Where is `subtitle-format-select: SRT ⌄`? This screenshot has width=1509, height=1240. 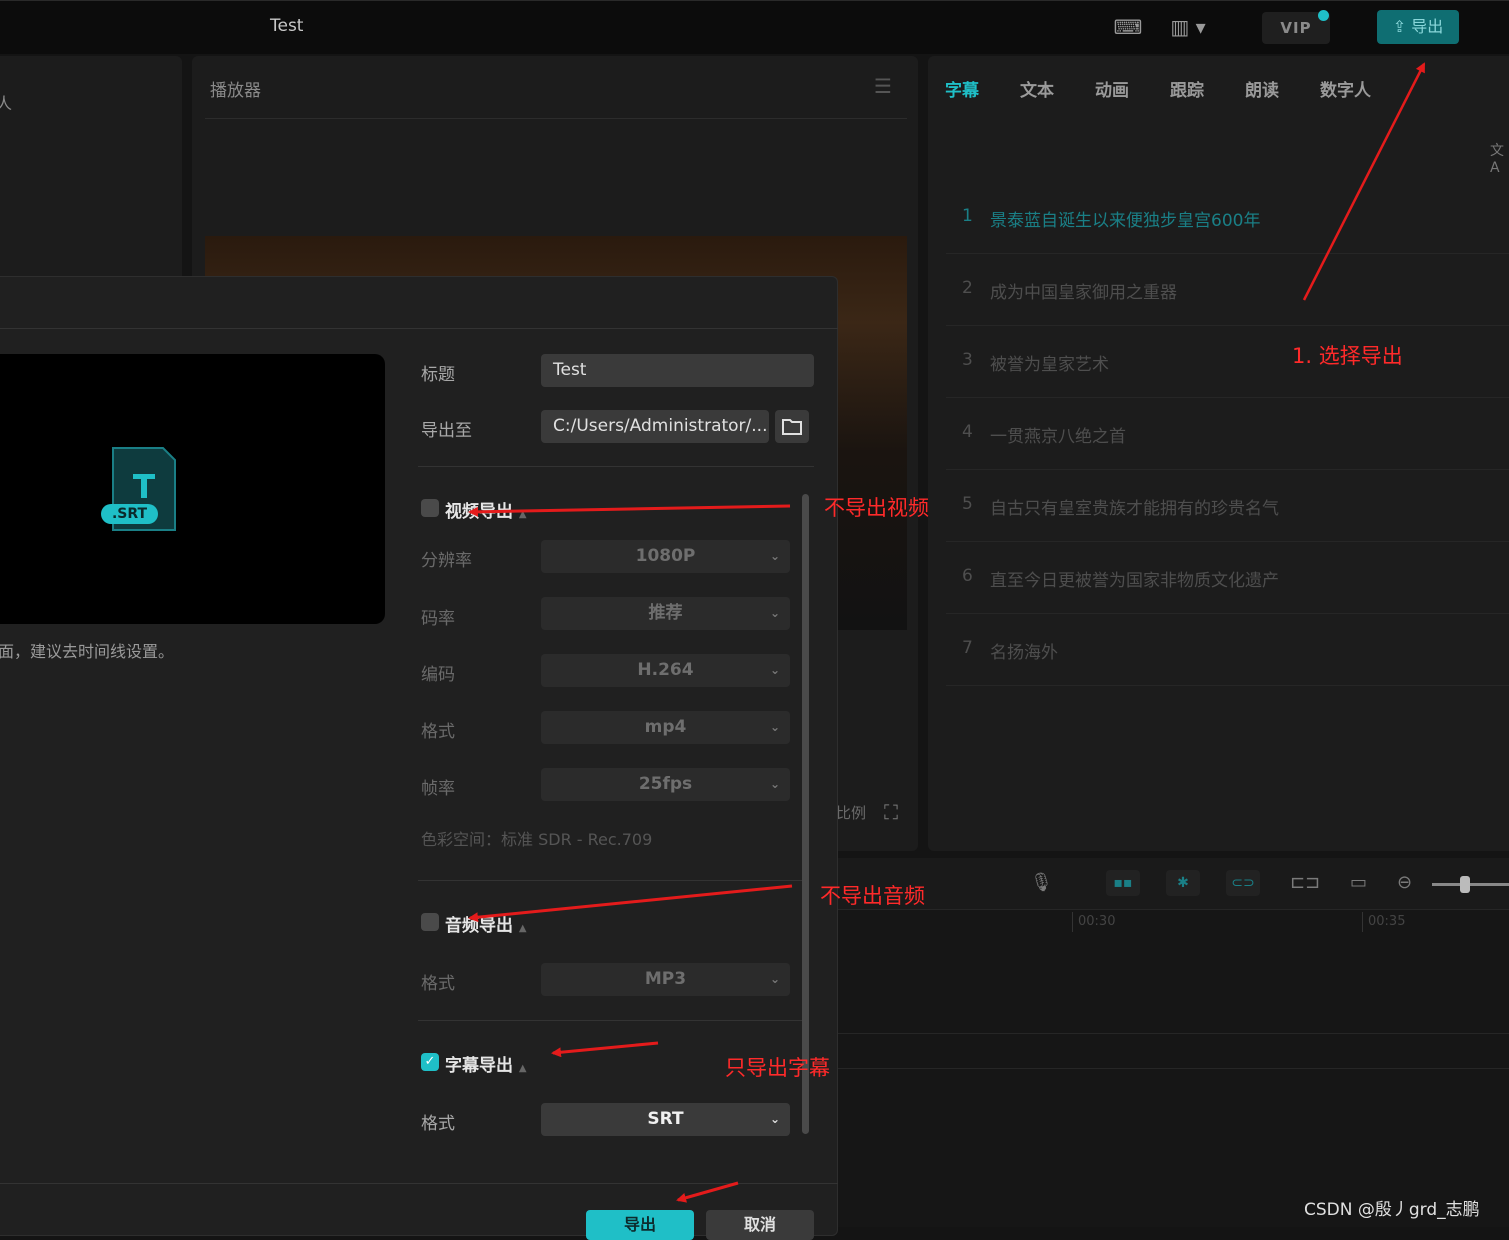
subtitle-format-select: SRT ⌄ is located at coordinates (665, 1119).